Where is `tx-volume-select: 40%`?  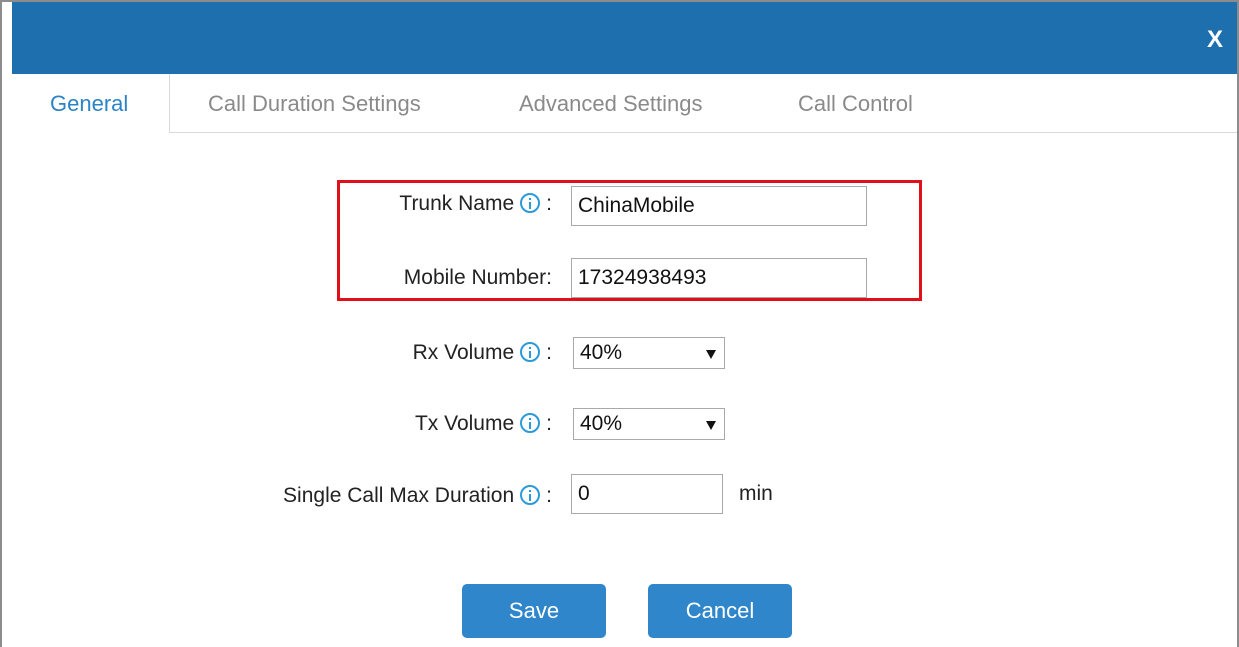
tx-volume-select: 40% is located at coordinates (649, 424).